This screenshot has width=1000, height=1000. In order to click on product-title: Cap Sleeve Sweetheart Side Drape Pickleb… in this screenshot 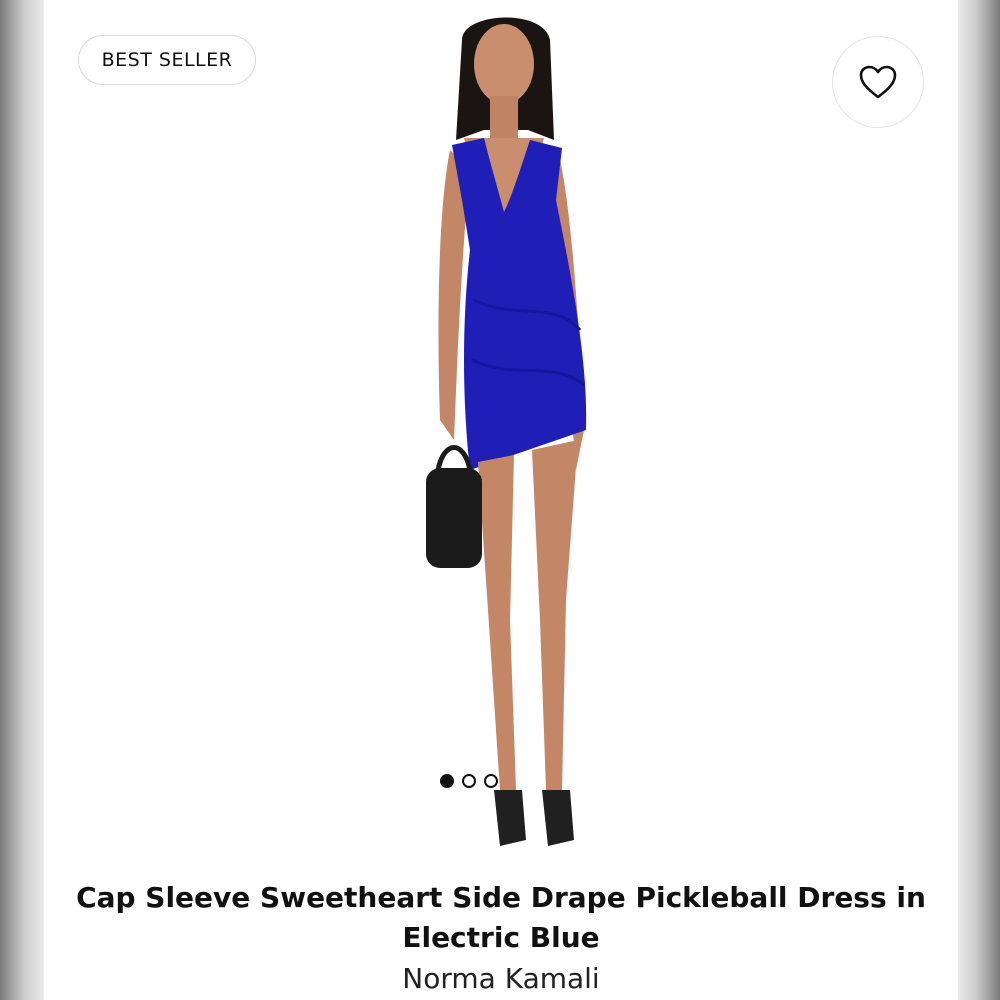, I will do `click(501, 917)`.